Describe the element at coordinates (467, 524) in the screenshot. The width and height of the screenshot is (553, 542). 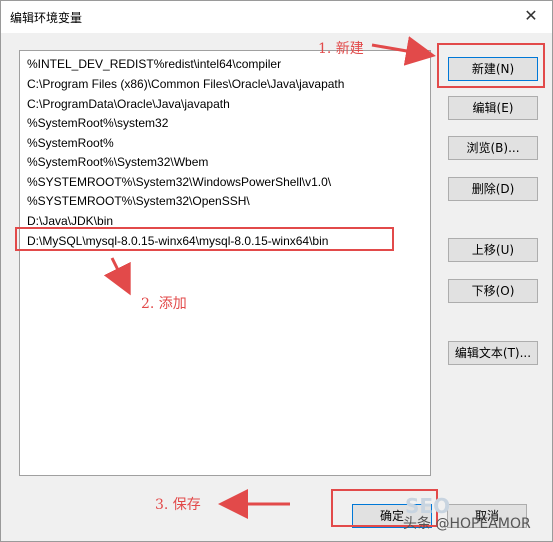
I see `watermark-source: 头条 @HOPEAMOR` at that location.